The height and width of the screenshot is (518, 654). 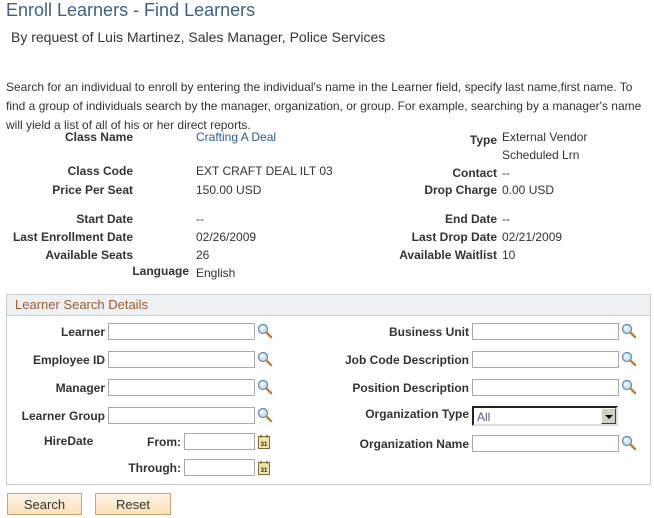 What do you see at coordinates (80, 388) in the screenshot?
I see `manager-label: Manager` at bounding box center [80, 388].